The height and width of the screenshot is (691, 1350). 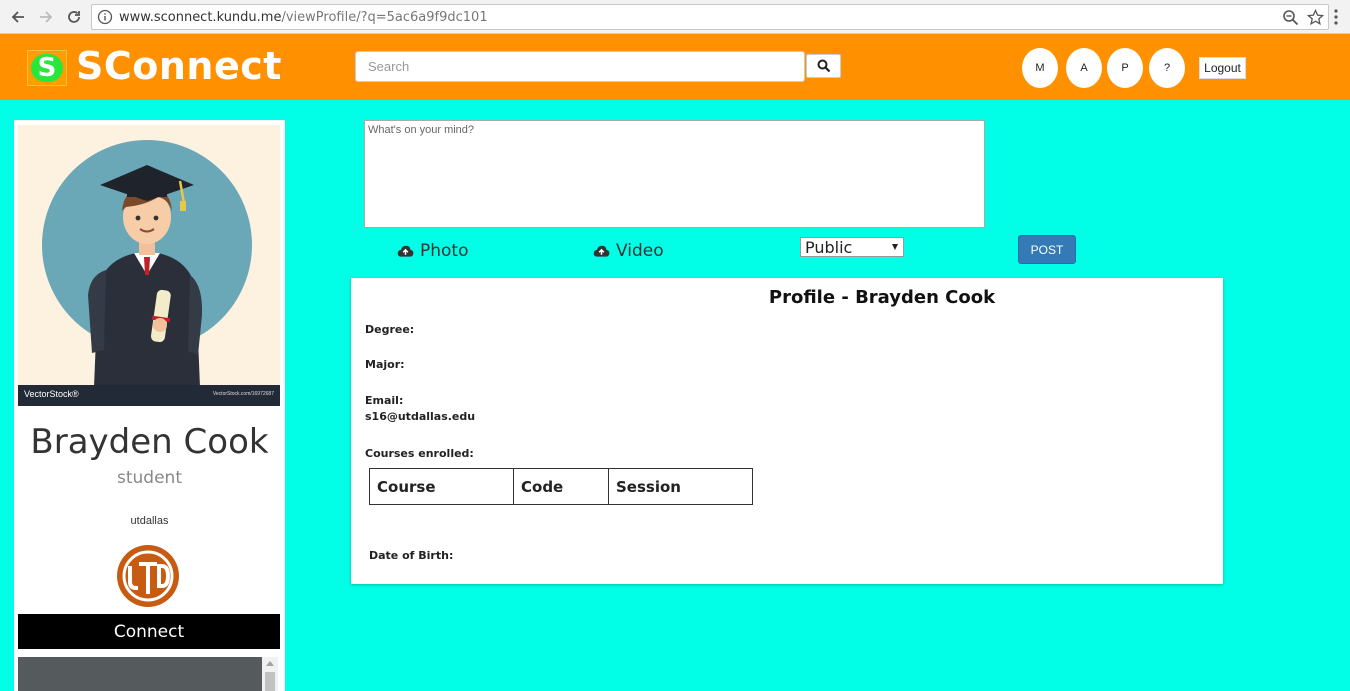 I want to click on dob-label: Date of Birth:, so click(x=411, y=555).